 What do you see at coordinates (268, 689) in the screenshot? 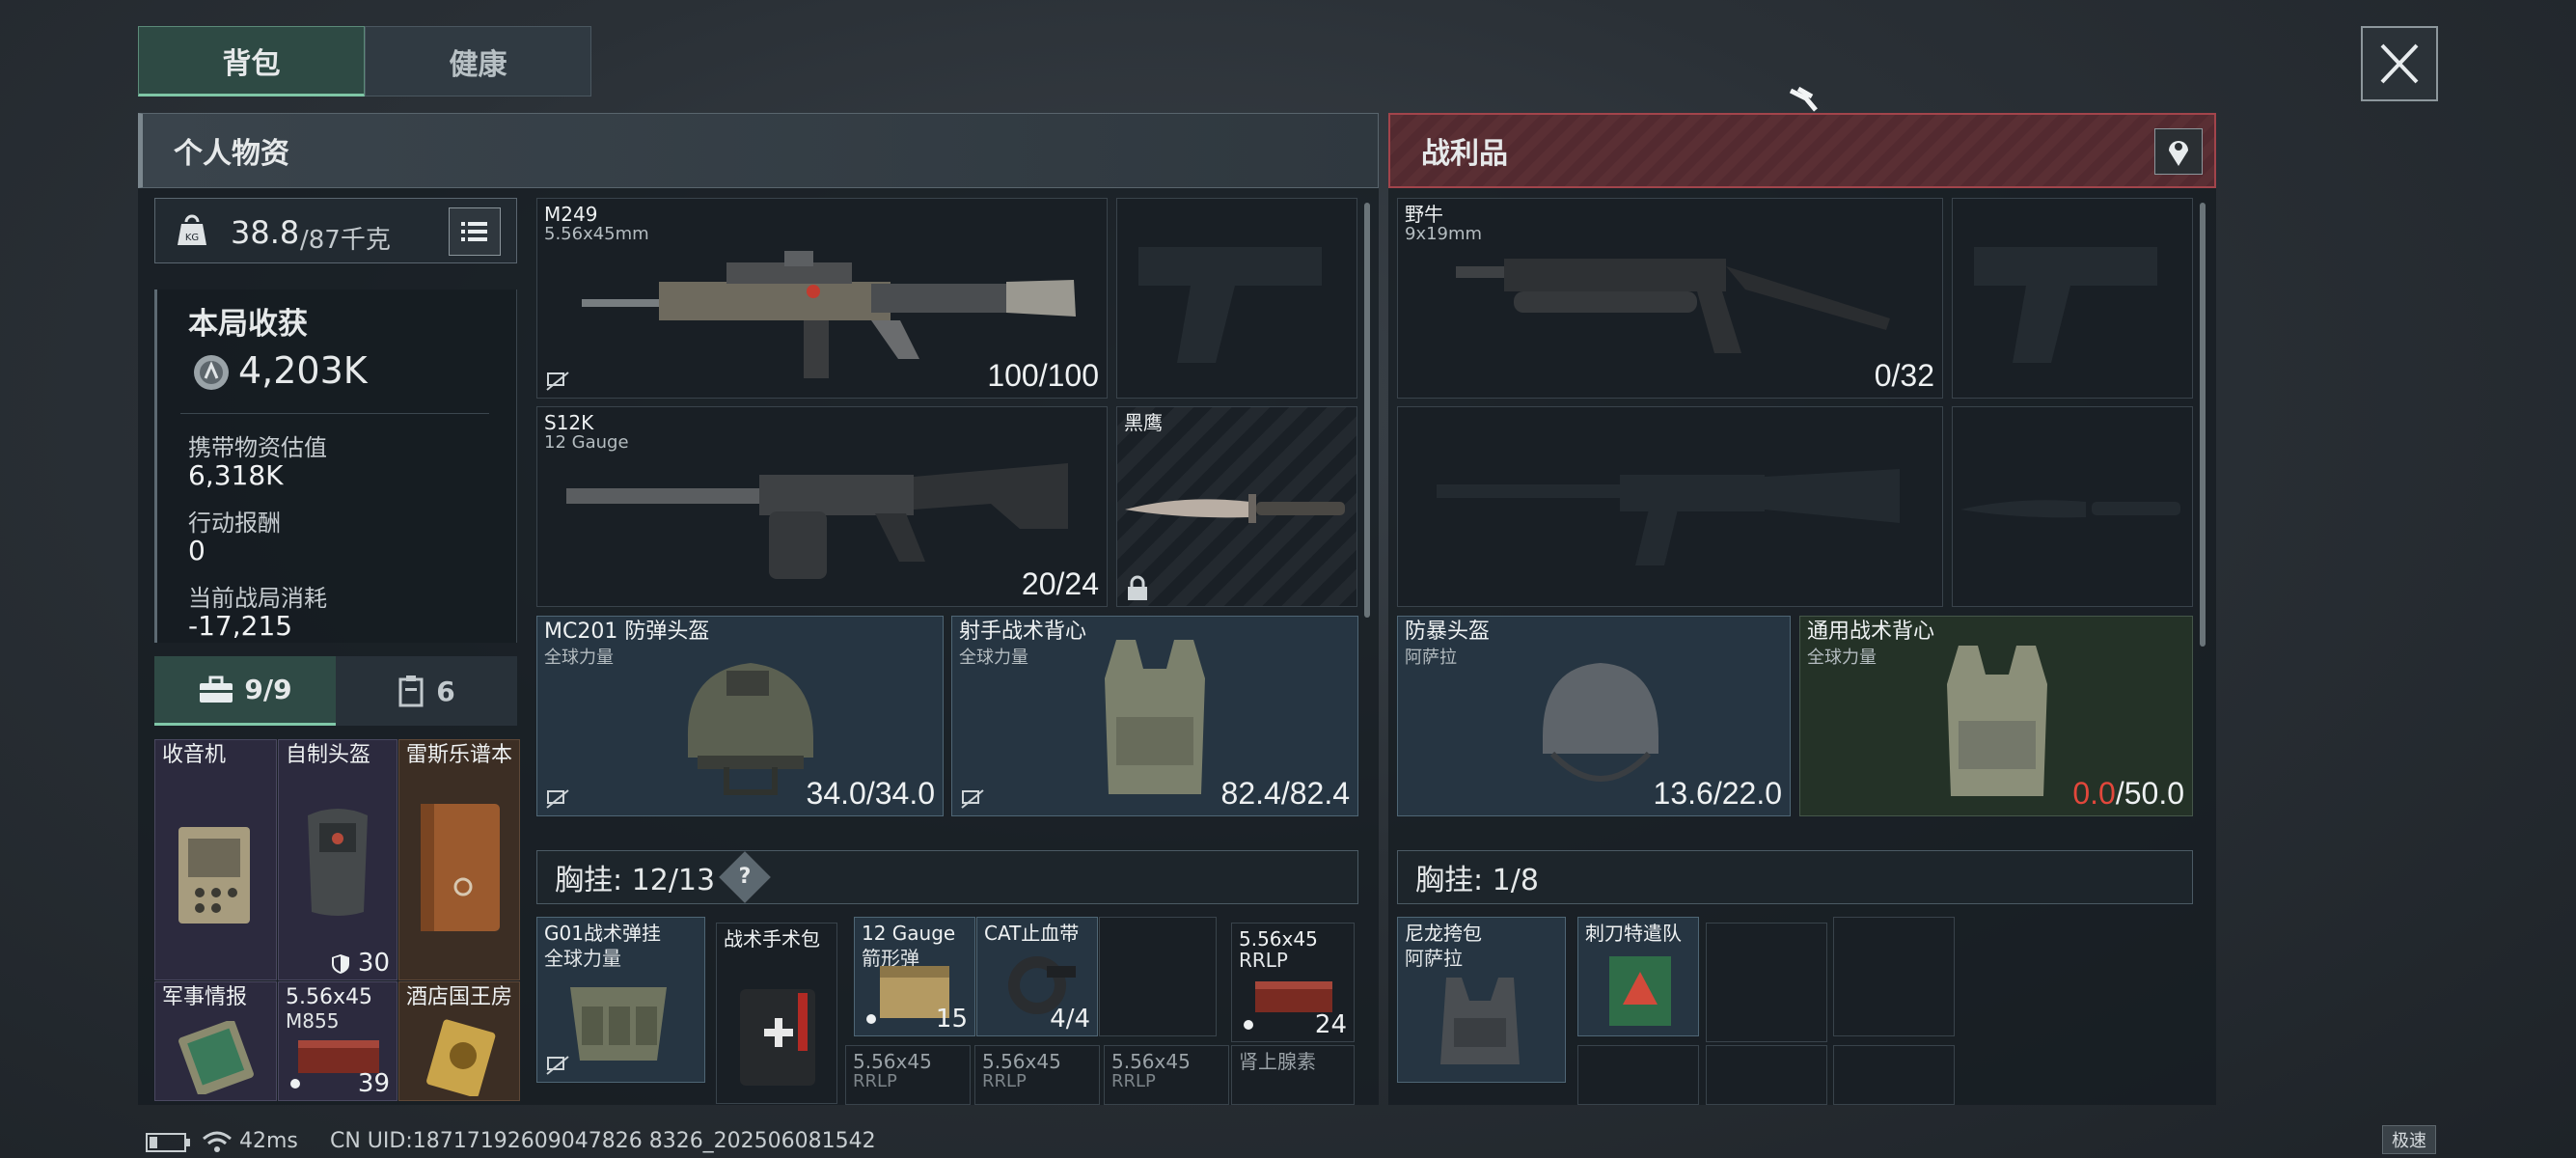
I see `slots-count: 9/9` at bounding box center [268, 689].